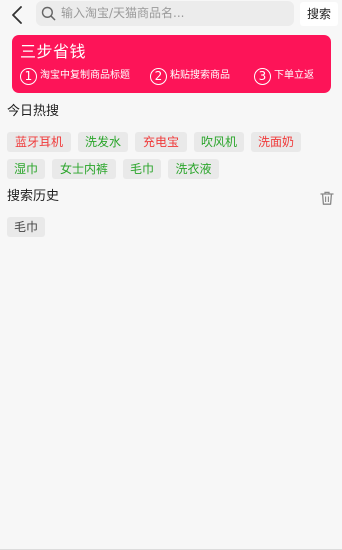 This screenshot has height=550, width=342. What do you see at coordinates (319, 14) in the screenshot?
I see `search-button: 搜索` at bounding box center [319, 14].